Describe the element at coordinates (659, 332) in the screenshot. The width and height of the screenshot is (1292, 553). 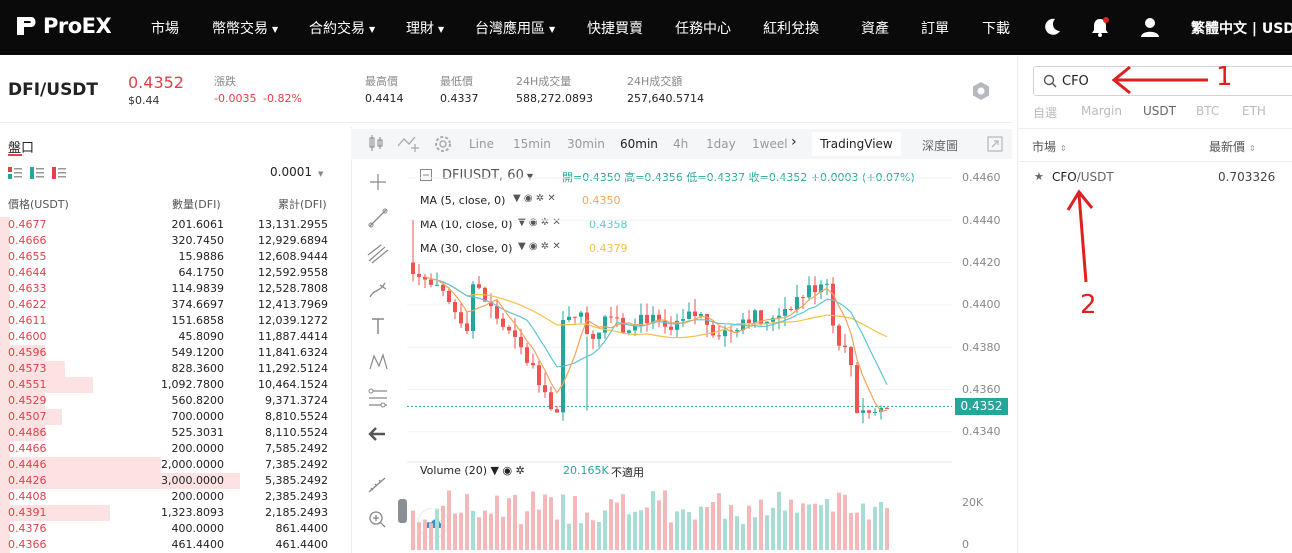
I see `ma10-line` at that location.